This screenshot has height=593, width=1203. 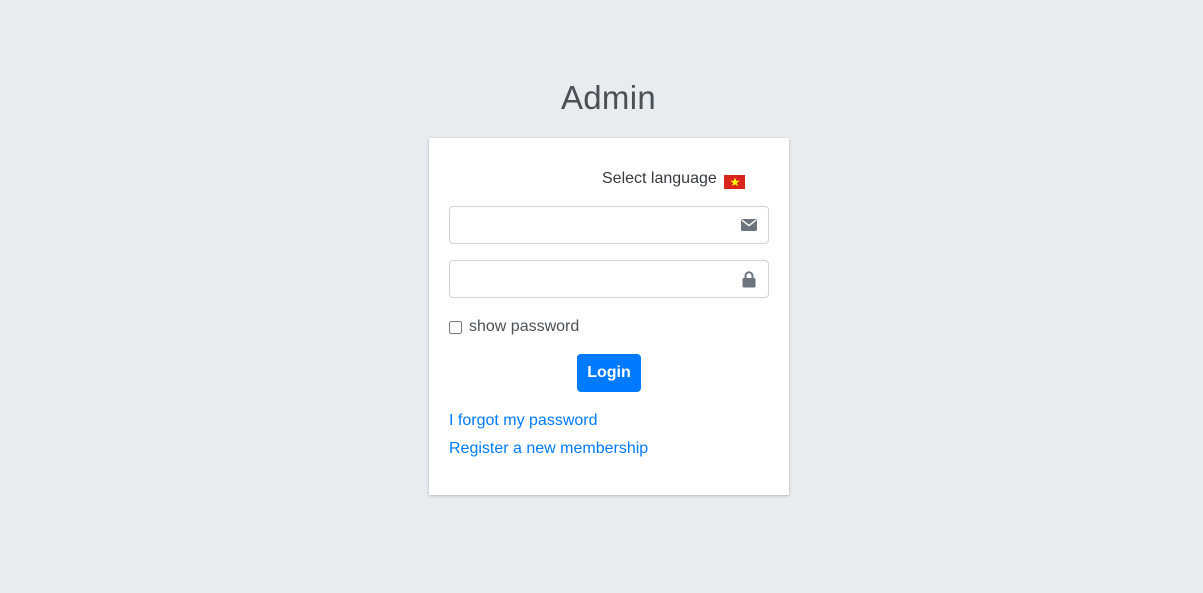 I want to click on login-button: Login, so click(x=609, y=373).